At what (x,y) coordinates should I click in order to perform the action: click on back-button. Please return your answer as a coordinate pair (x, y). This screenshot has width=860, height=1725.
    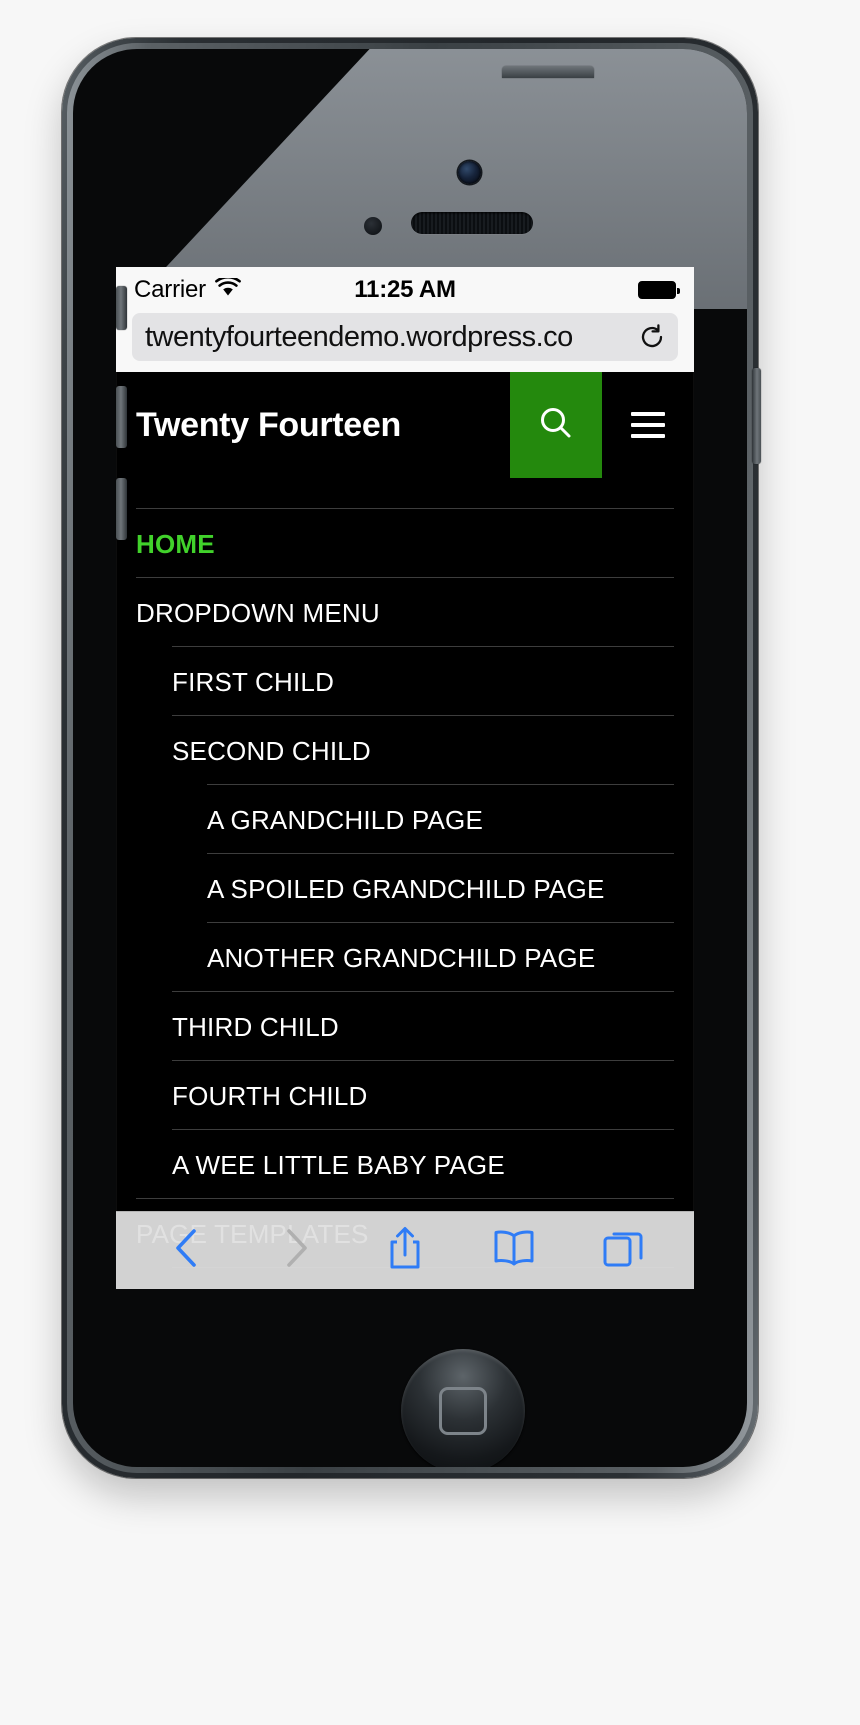
    Looking at the image, I should click on (187, 1251).